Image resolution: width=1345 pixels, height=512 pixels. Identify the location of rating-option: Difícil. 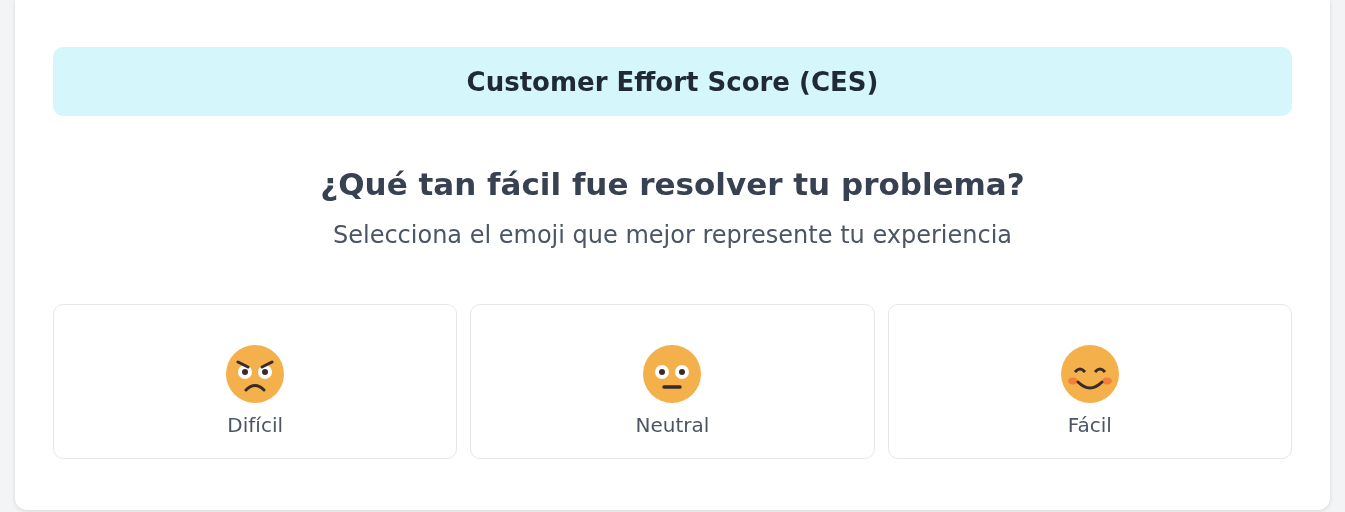
(255, 381).